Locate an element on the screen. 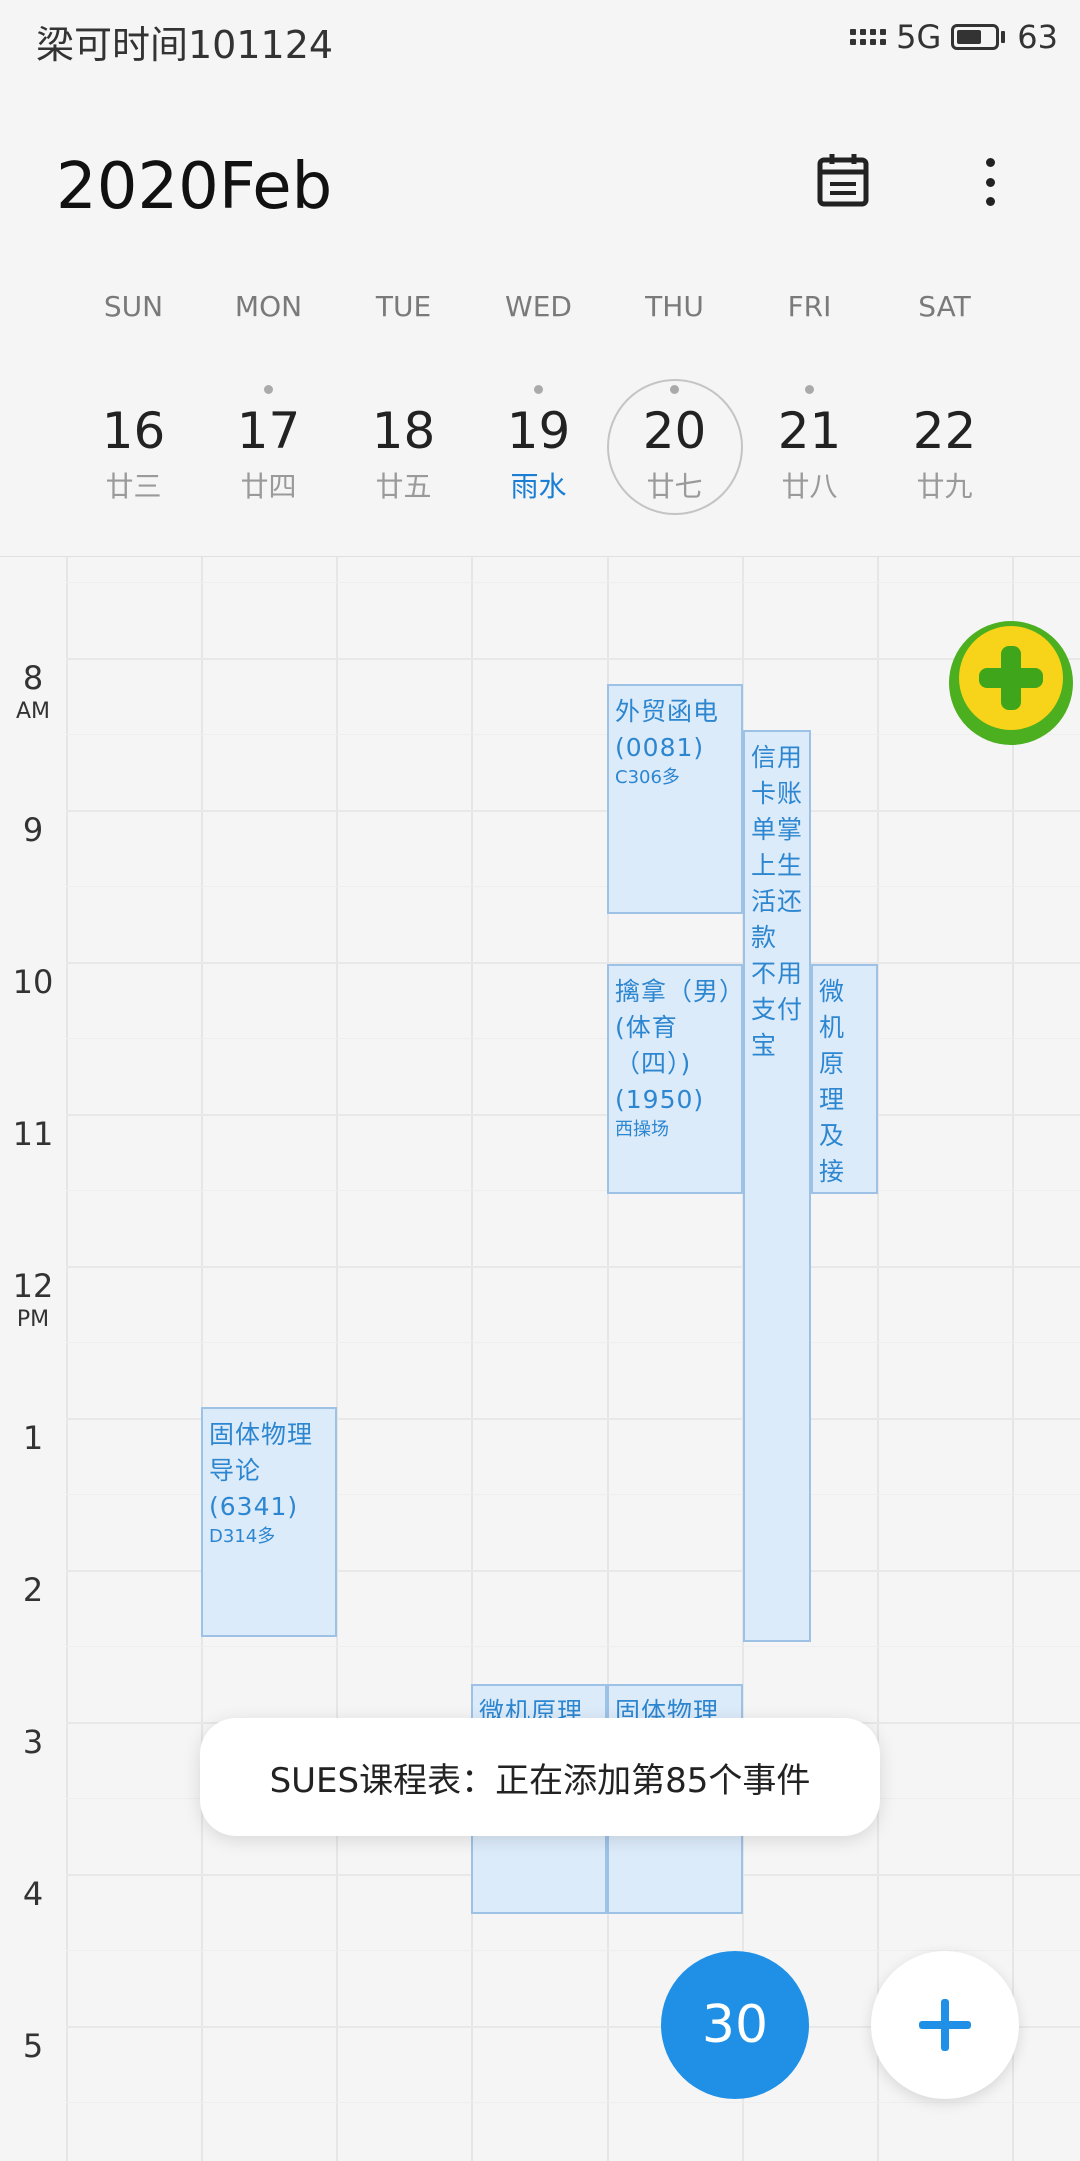 The width and height of the screenshot is (1080, 2161). event-title: 擒拿（男）(体育（四）)(1950) is located at coordinates (674, 1045).